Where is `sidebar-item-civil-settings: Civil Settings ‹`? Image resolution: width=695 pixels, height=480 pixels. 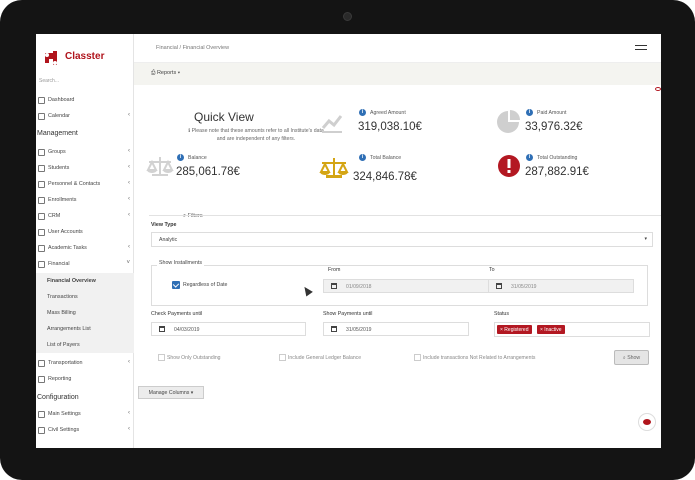 sidebar-item-civil-settings: Civil Settings ‹ is located at coordinates (85, 430).